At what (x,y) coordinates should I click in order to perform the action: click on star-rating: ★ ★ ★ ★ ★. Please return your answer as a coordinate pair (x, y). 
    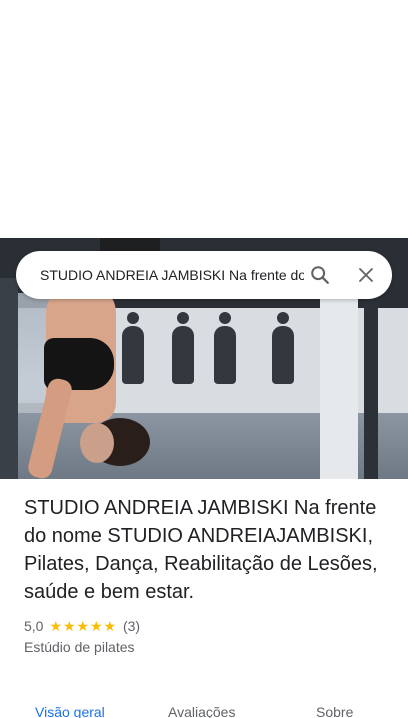
    Looking at the image, I should click on (83, 626).